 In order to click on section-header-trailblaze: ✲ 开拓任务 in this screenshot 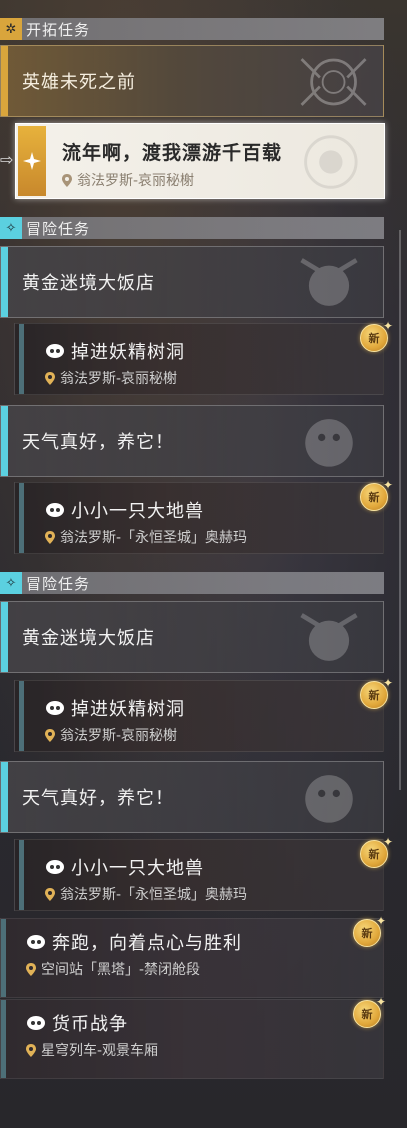, I will do `click(192, 29)`.